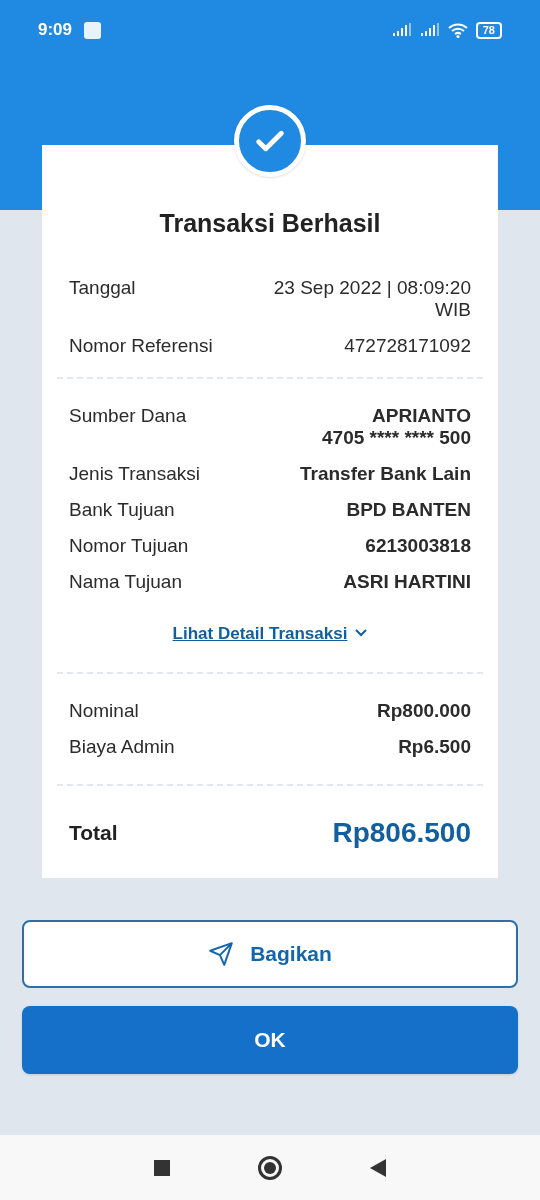  I want to click on chevron-down-icon, so click(361, 633).